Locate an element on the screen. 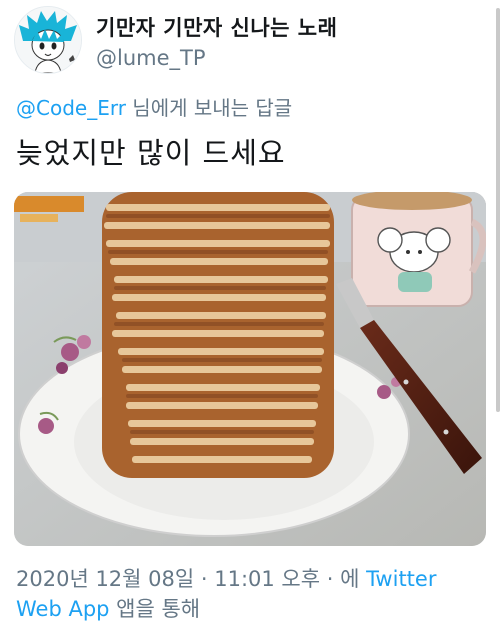  tweet-text: 늦었지만 많이 드세요 is located at coordinates (151, 153).